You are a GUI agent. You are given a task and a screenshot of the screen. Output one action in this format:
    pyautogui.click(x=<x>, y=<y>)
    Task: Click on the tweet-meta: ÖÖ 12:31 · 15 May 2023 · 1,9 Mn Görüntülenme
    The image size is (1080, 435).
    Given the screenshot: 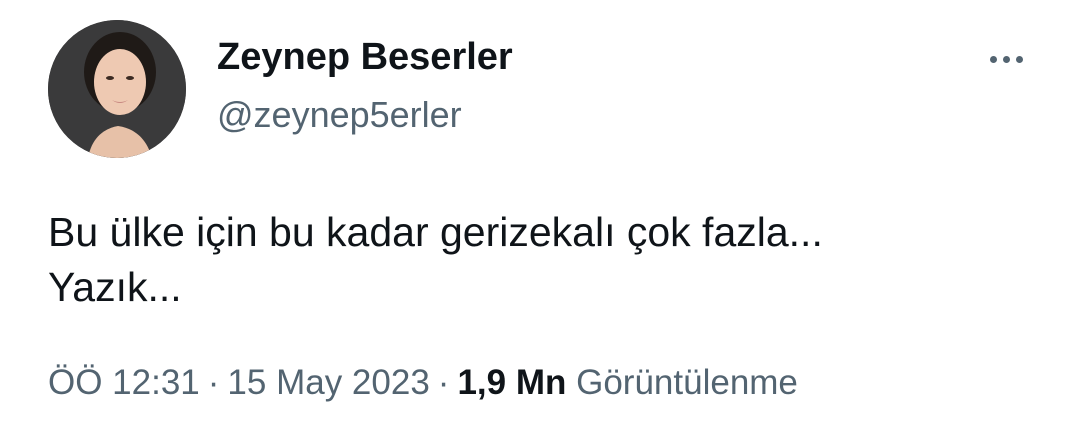 What is the action you would take?
    pyautogui.click(x=423, y=383)
    